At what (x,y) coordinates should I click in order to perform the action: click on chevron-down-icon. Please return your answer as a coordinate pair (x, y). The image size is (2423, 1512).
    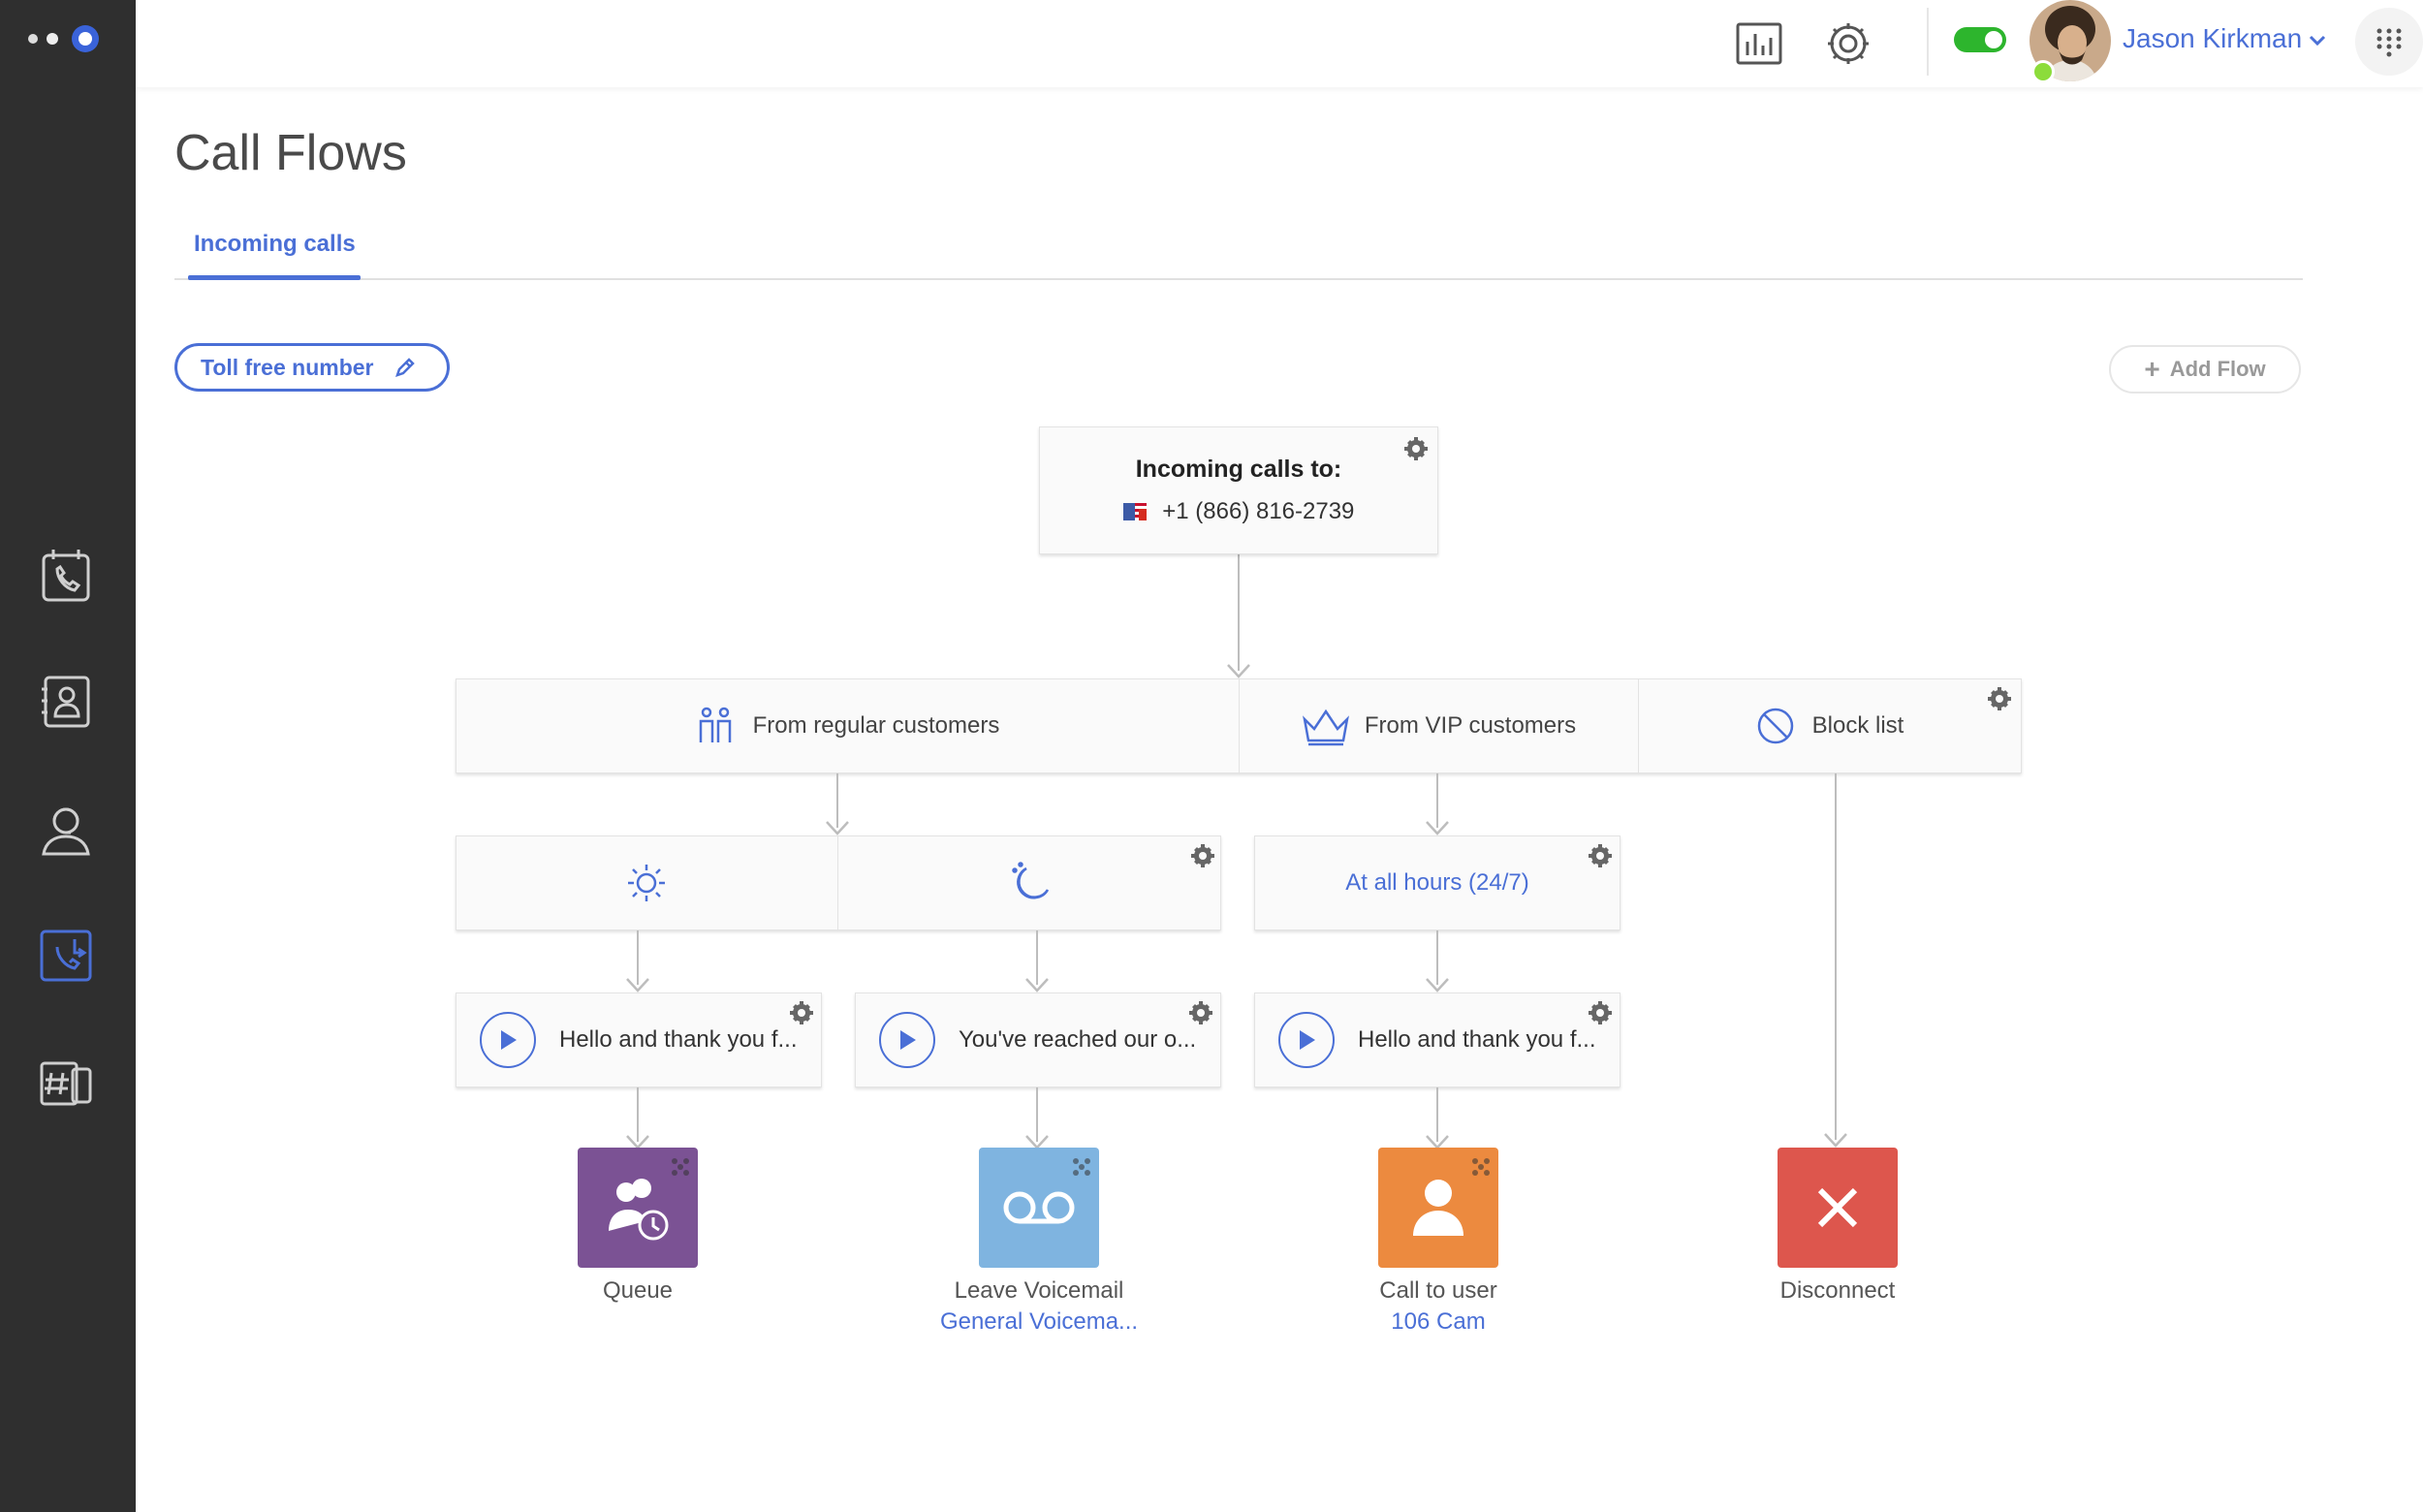
    Looking at the image, I should click on (2317, 40).